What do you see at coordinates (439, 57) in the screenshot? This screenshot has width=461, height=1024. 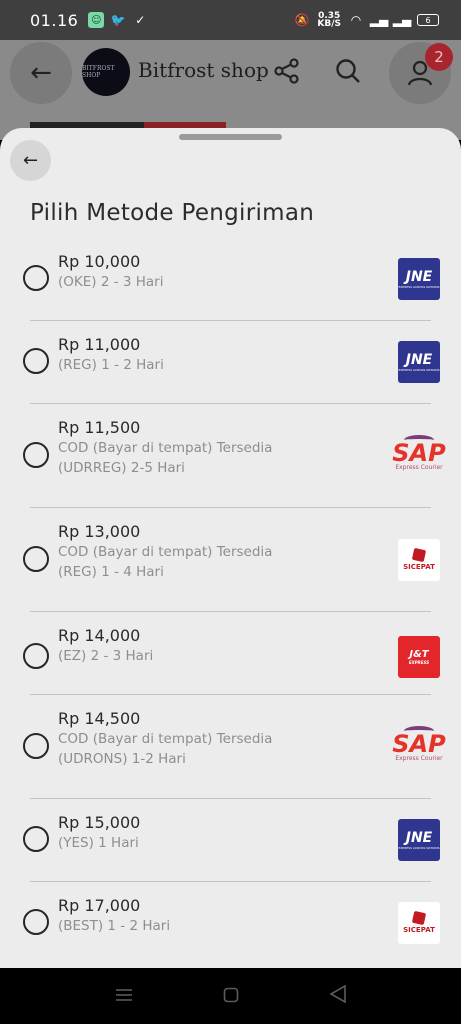 I see `account-badge: 2` at bounding box center [439, 57].